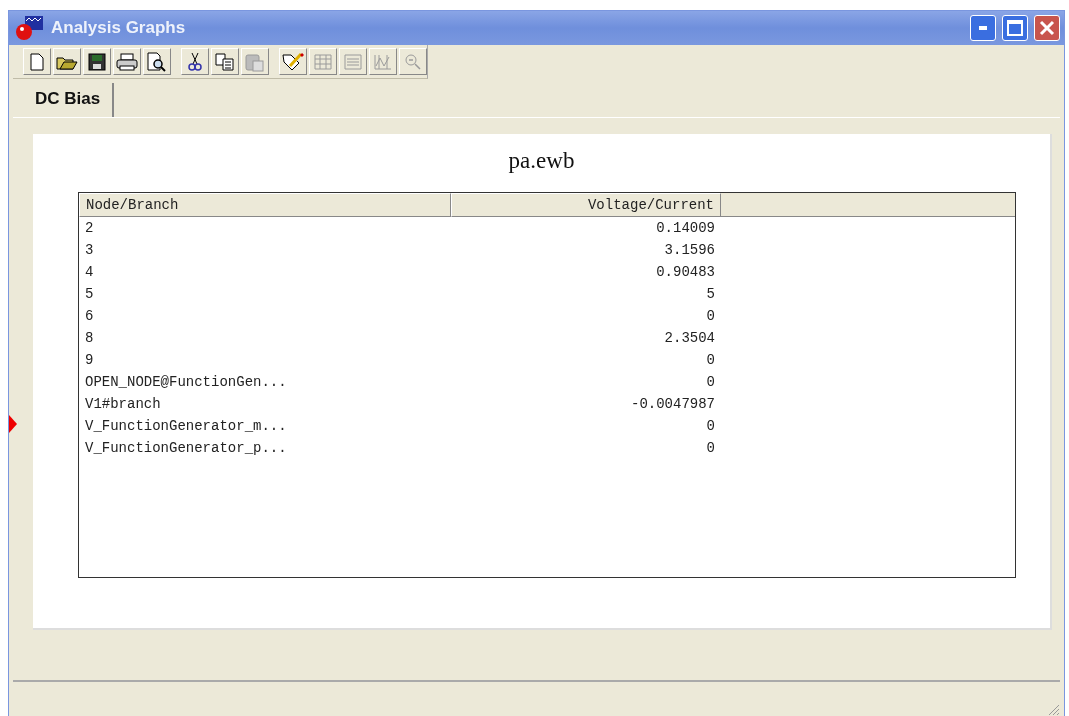 The height and width of the screenshot is (716, 1069). What do you see at coordinates (89, 272) in the screenshot?
I see `table-cell-text: 4` at bounding box center [89, 272].